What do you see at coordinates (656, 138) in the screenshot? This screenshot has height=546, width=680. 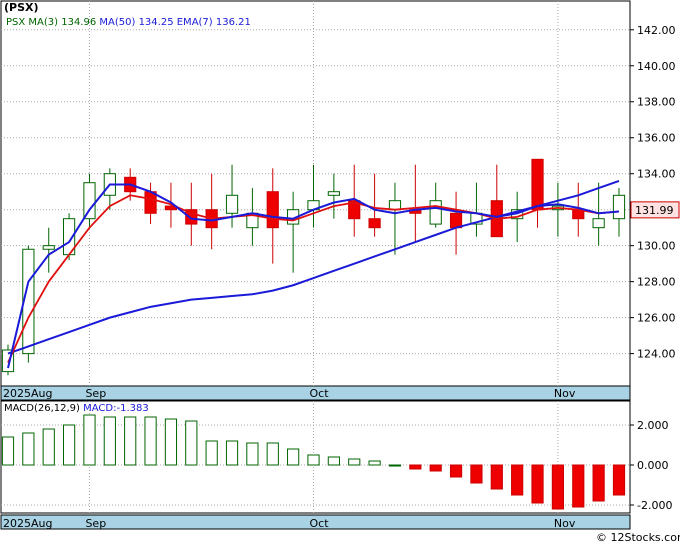 I see `price-y-tick-label: 136.00` at bounding box center [656, 138].